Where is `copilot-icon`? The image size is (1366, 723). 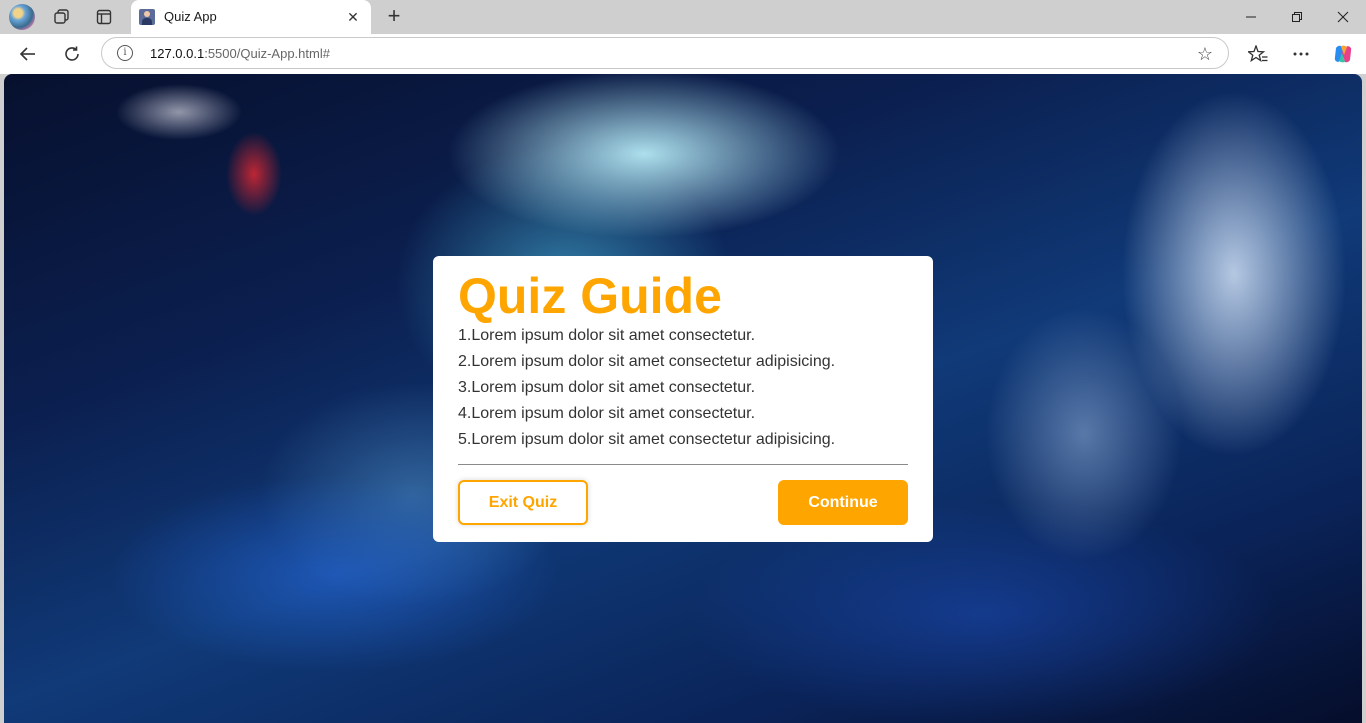 copilot-icon is located at coordinates (1343, 54).